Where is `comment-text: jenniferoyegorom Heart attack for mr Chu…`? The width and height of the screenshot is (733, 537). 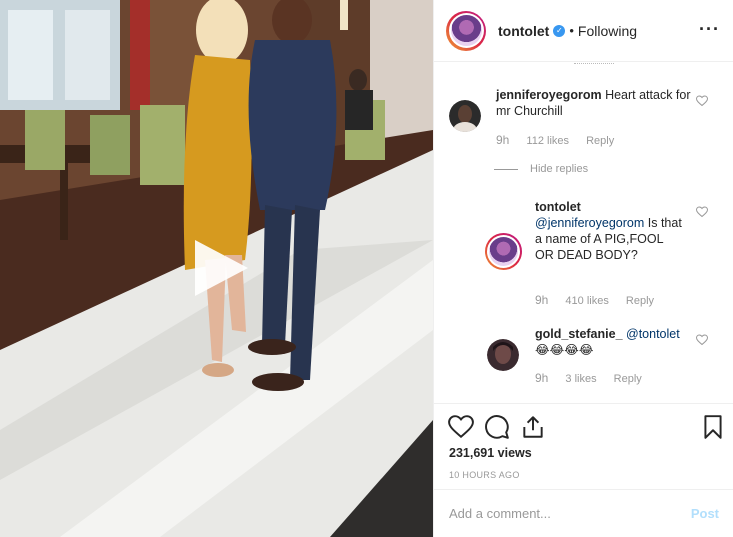
comment-text: jenniferoyegorom Heart attack for mr Chu… is located at coordinates (596, 103).